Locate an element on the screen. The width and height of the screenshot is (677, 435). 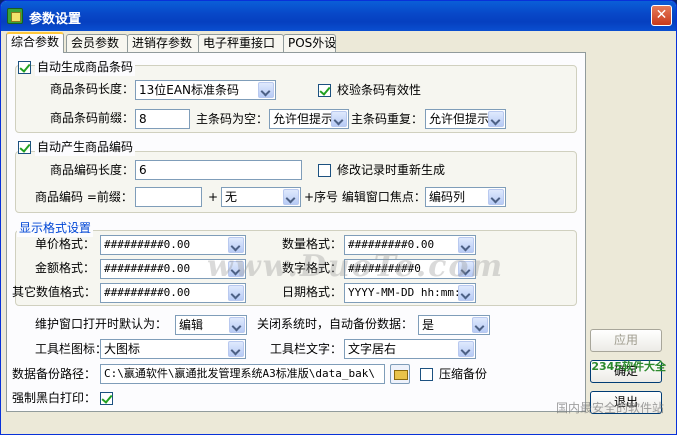
toolbar-text-select: 文字居右 is located at coordinates (410, 349).